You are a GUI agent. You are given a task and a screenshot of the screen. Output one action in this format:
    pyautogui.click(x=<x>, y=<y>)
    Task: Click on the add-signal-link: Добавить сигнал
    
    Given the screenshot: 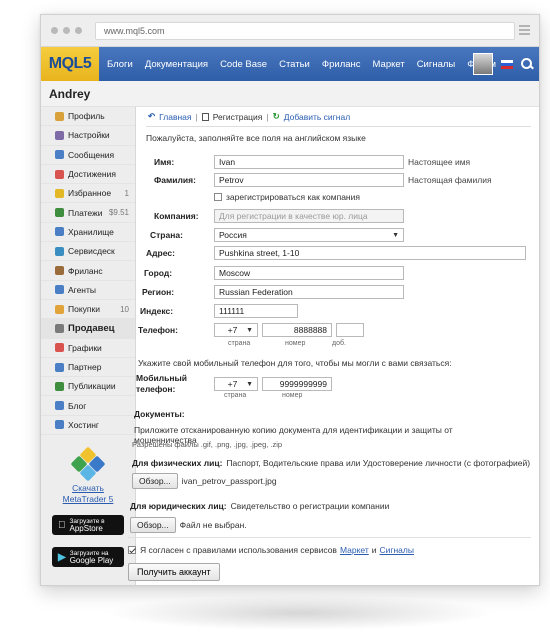 What is the action you would take?
    pyautogui.click(x=317, y=117)
    